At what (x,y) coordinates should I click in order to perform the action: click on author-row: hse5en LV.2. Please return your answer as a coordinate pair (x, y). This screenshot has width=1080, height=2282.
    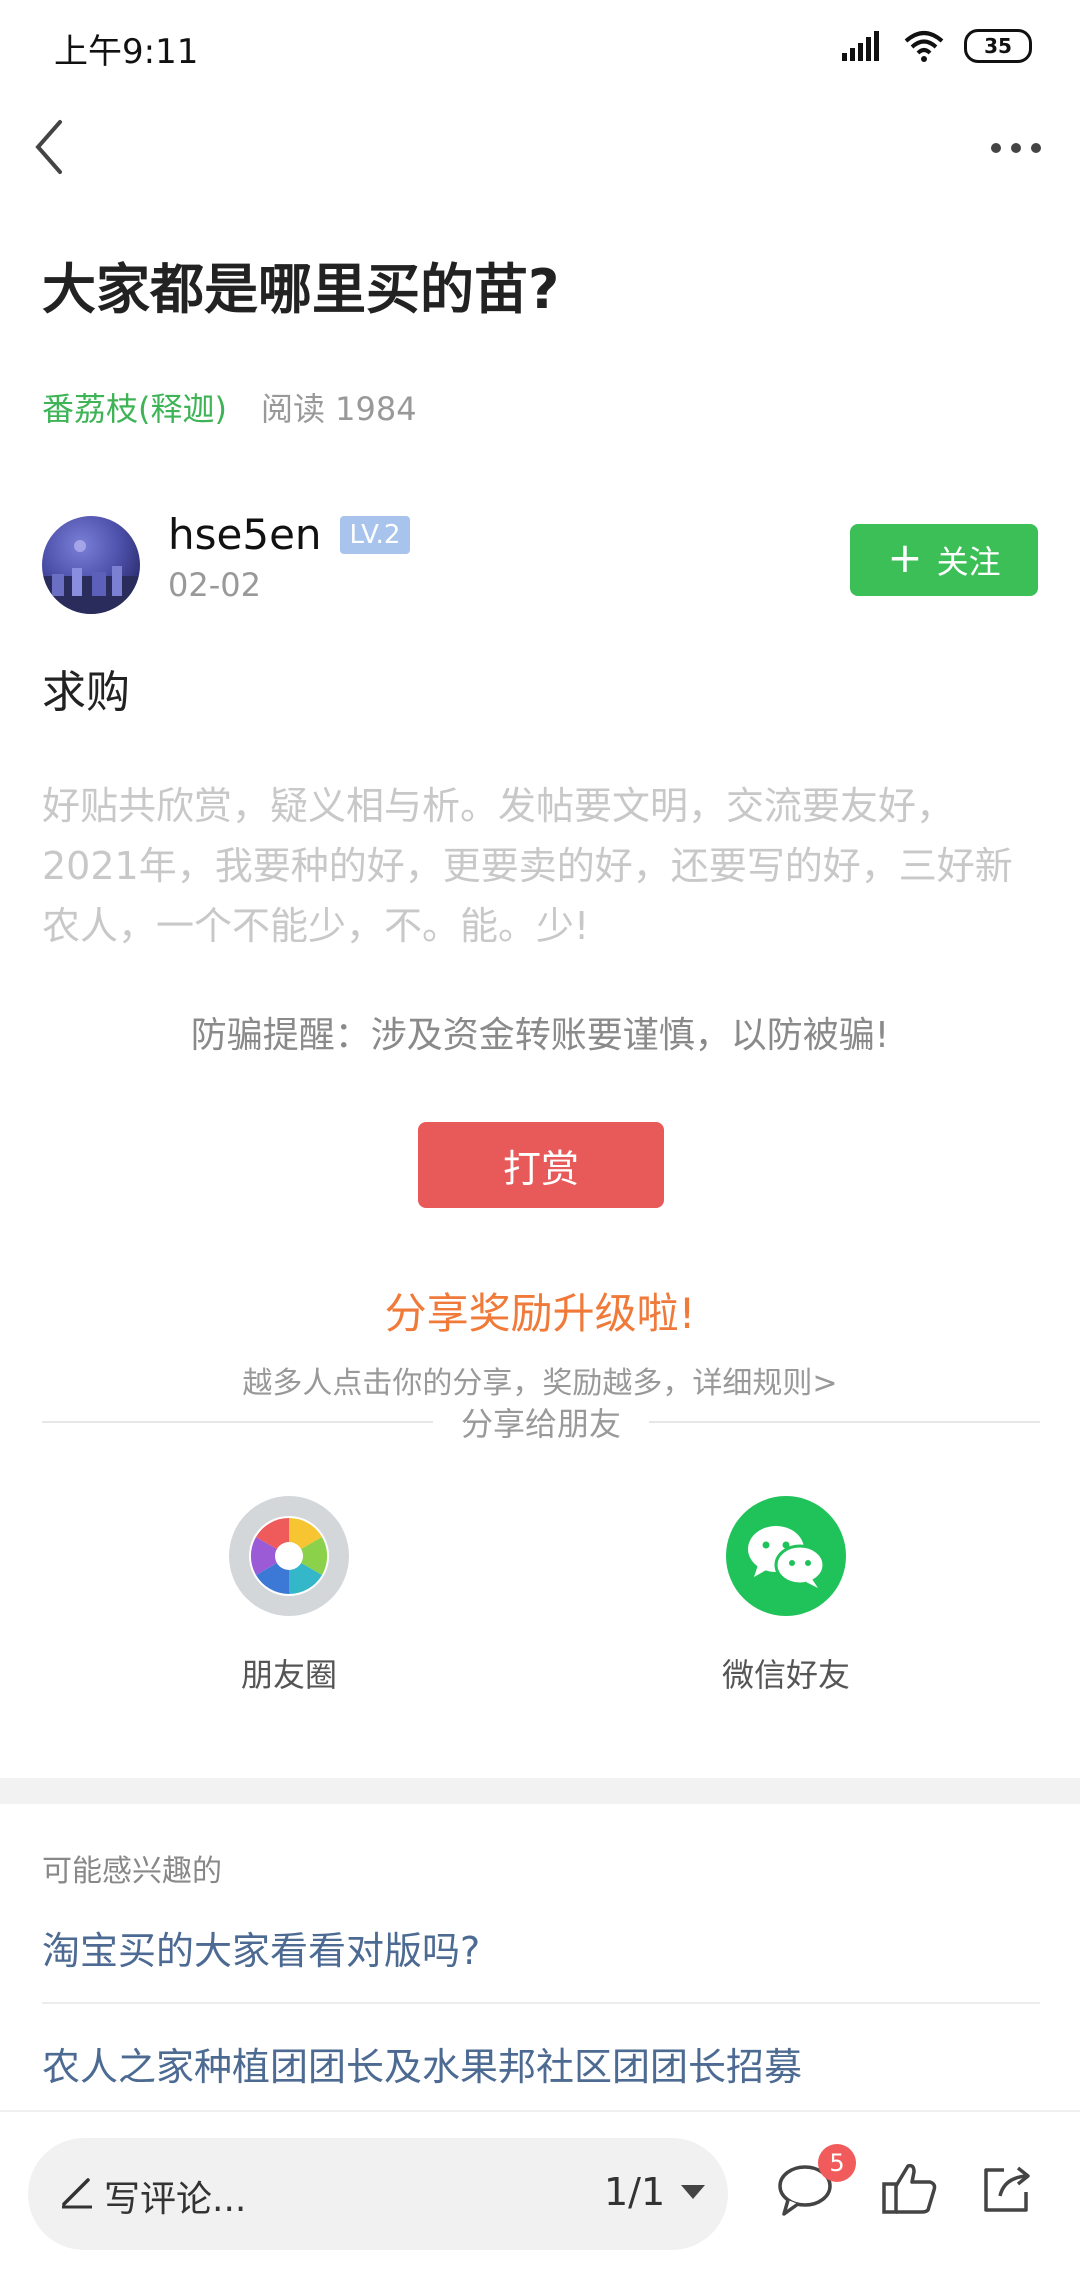
    Looking at the image, I should click on (289, 534).